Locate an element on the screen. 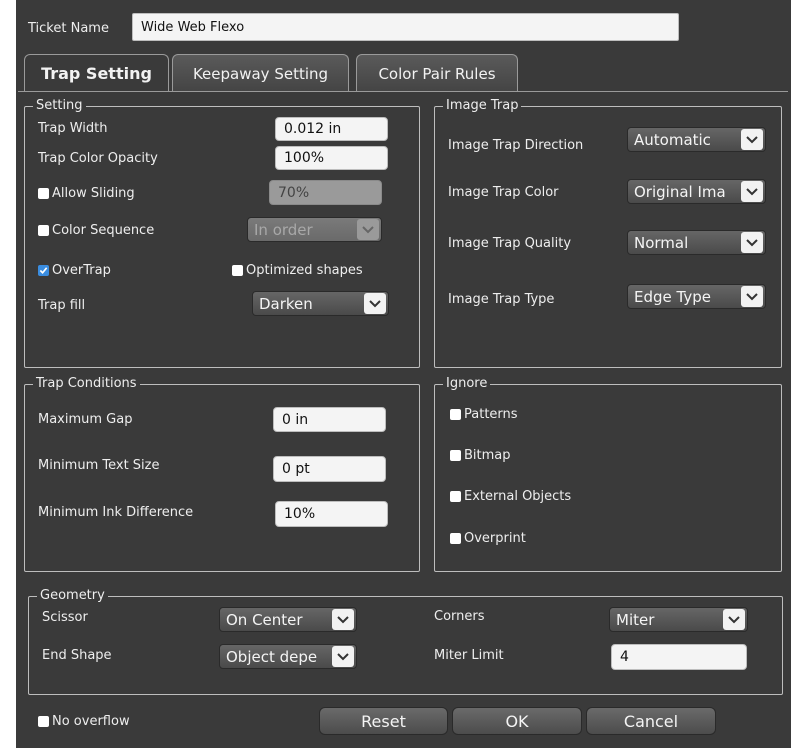  maximum-gap-input: 0 in is located at coordinates (329, 419).